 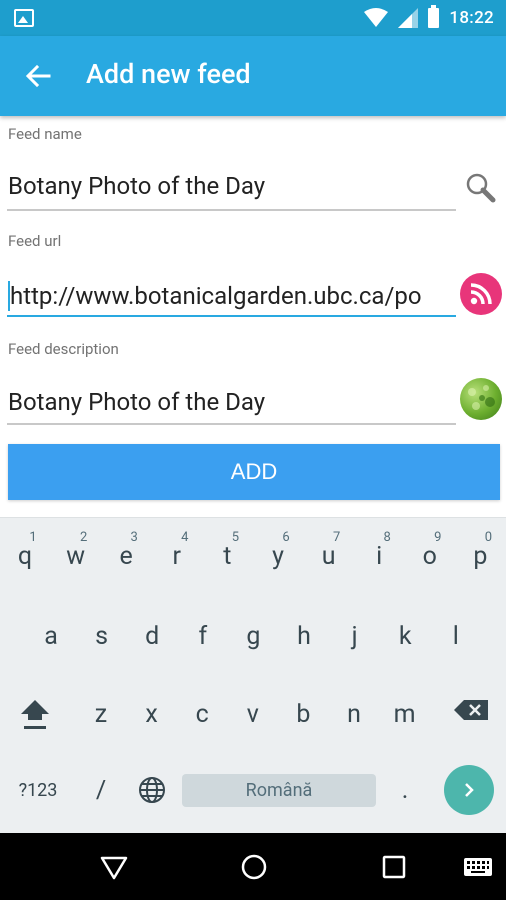 I want to click on arrow-back-icon, so click(x=38, y=76).